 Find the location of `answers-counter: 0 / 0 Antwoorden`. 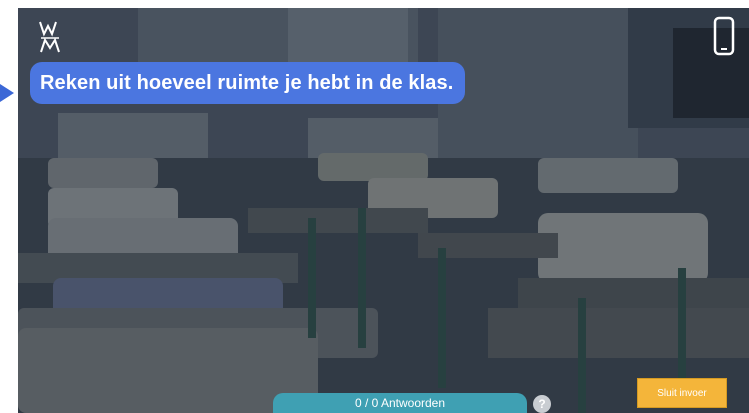

answers-counter: 0 / 0 Antwoorden is located at coordinates (400, 403).